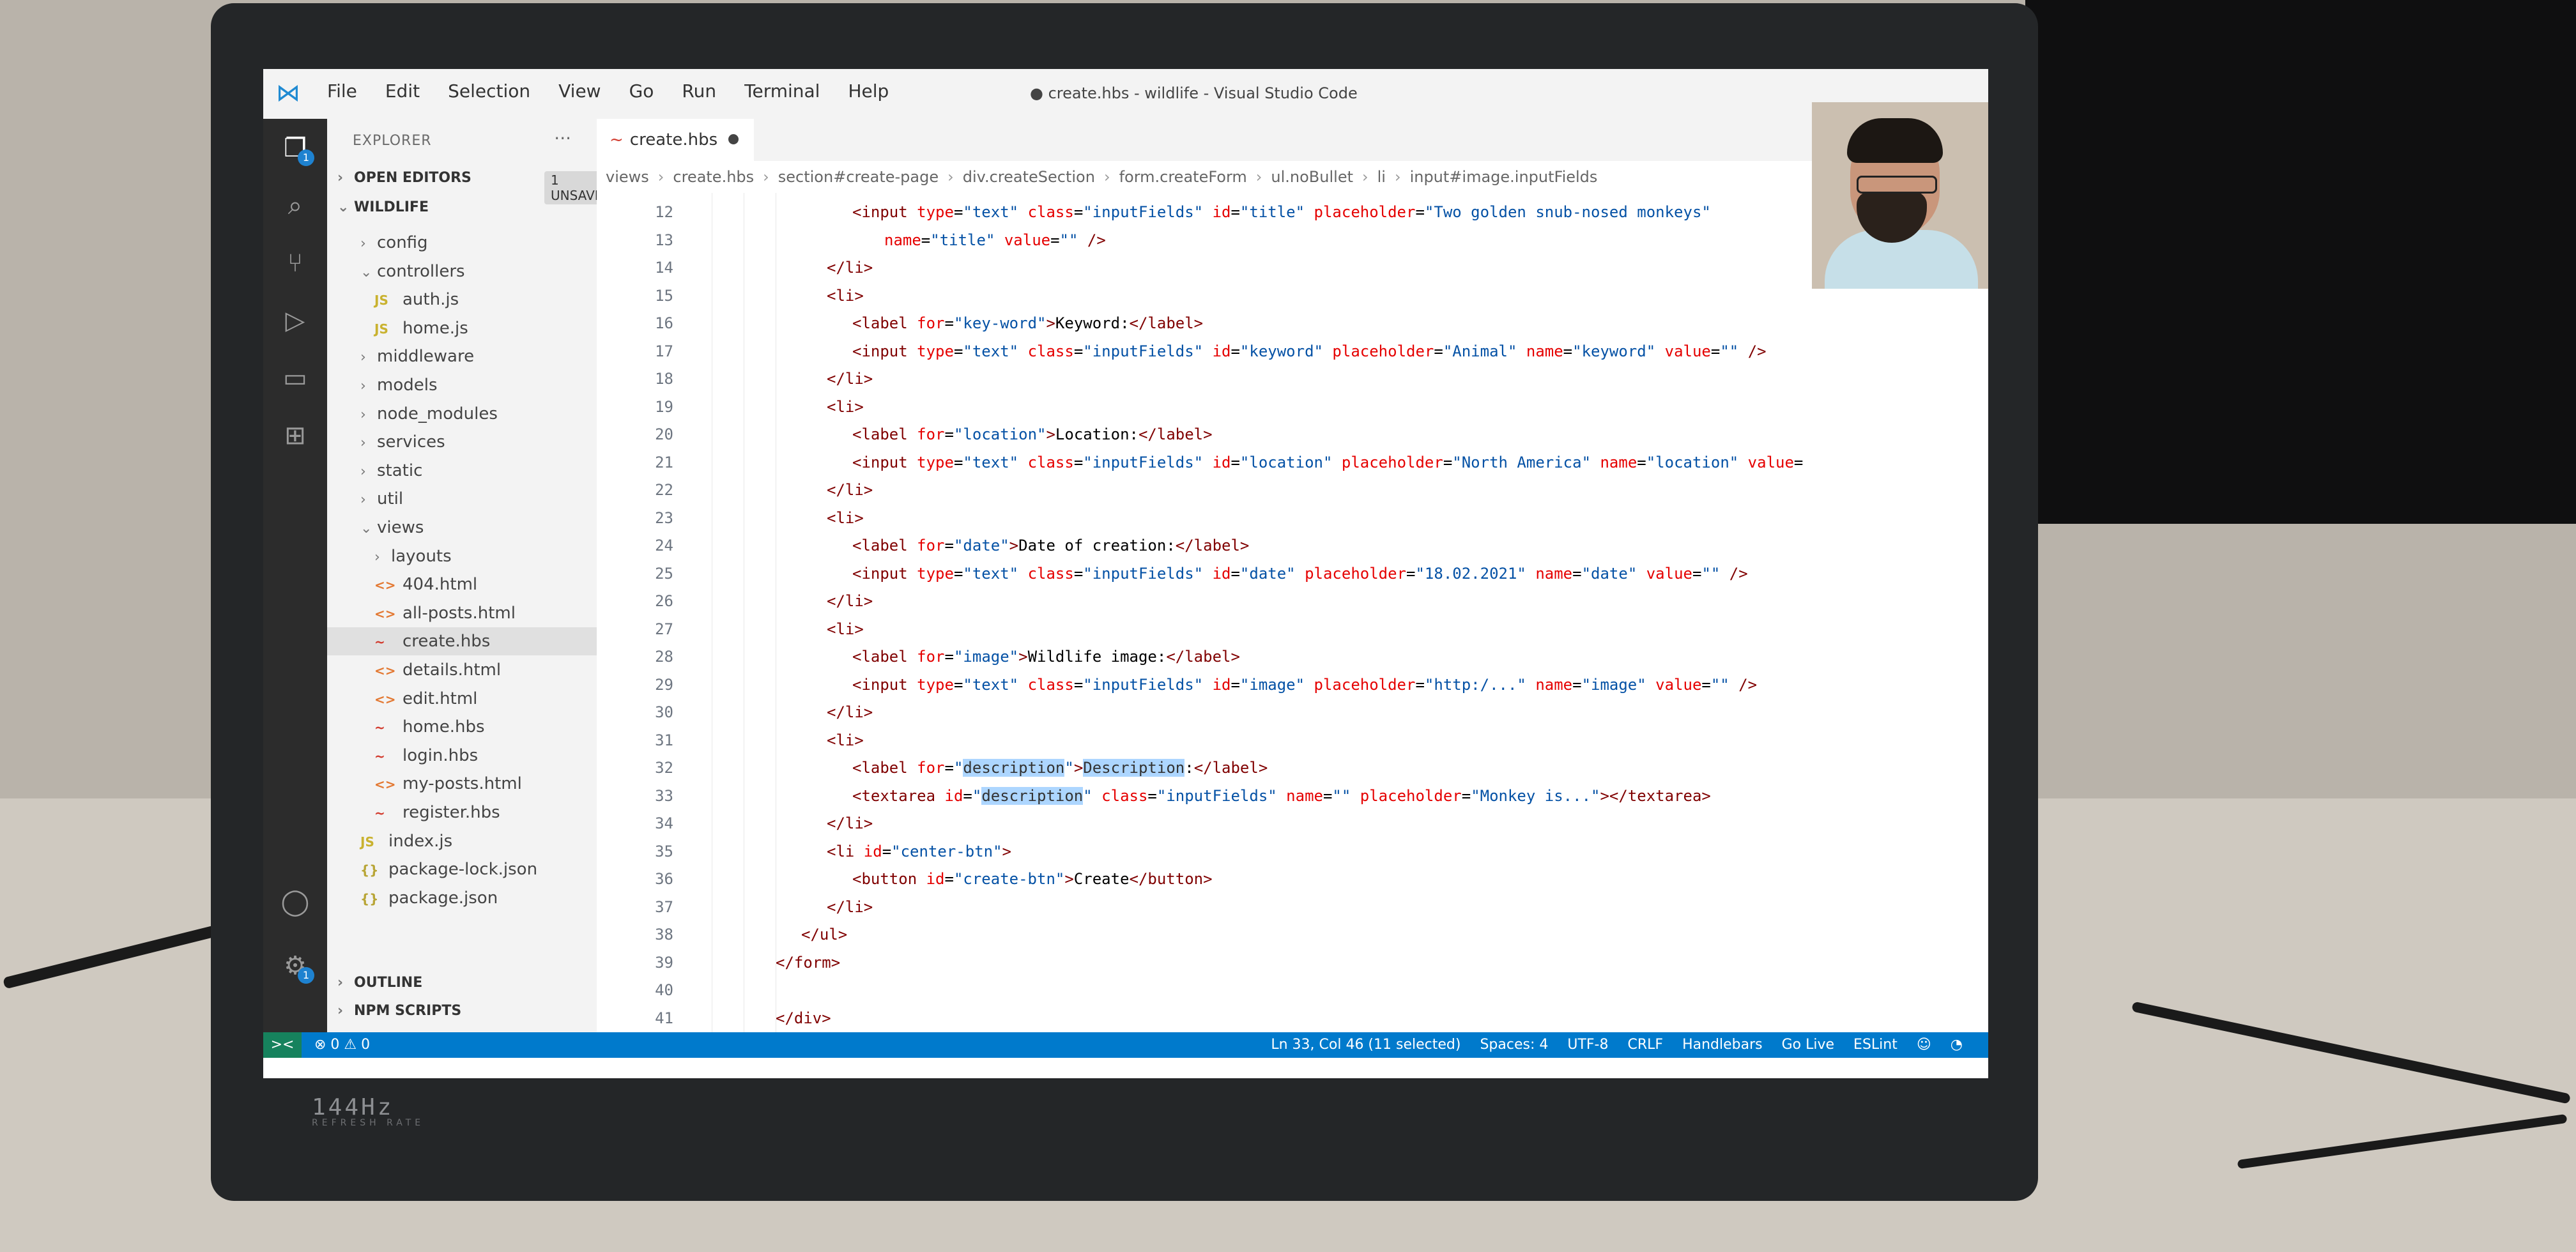  I want to click on code-token: "18.02.2021", so click(1475, 573).